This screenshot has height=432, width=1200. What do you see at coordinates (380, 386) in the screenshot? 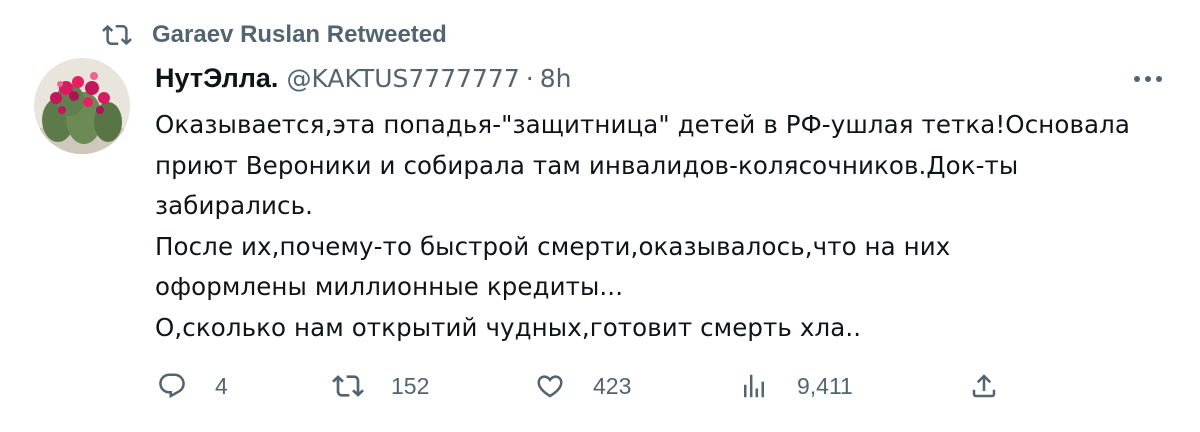
I see `retweet-button: 152` at bounding box center [380, 386].